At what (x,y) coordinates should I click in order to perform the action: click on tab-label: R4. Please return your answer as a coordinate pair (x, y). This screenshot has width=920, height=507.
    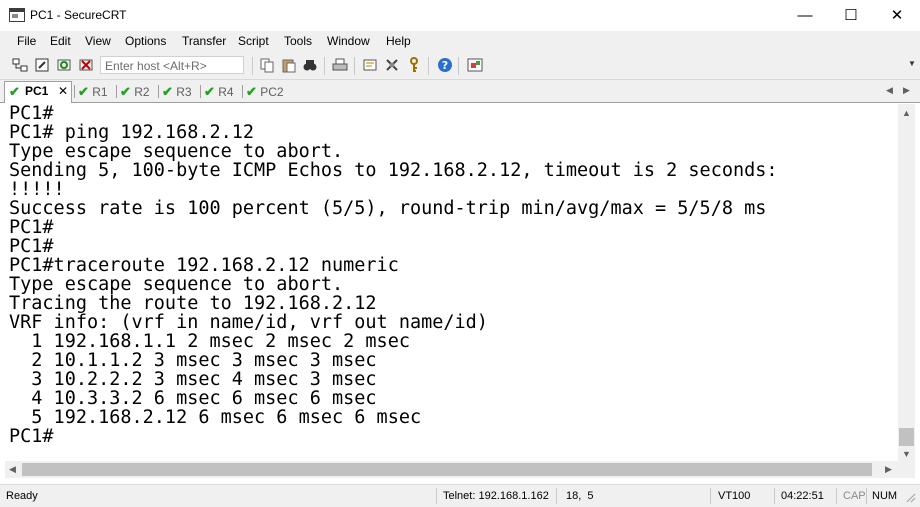
    Looking at the image, I should click on (226, 92).